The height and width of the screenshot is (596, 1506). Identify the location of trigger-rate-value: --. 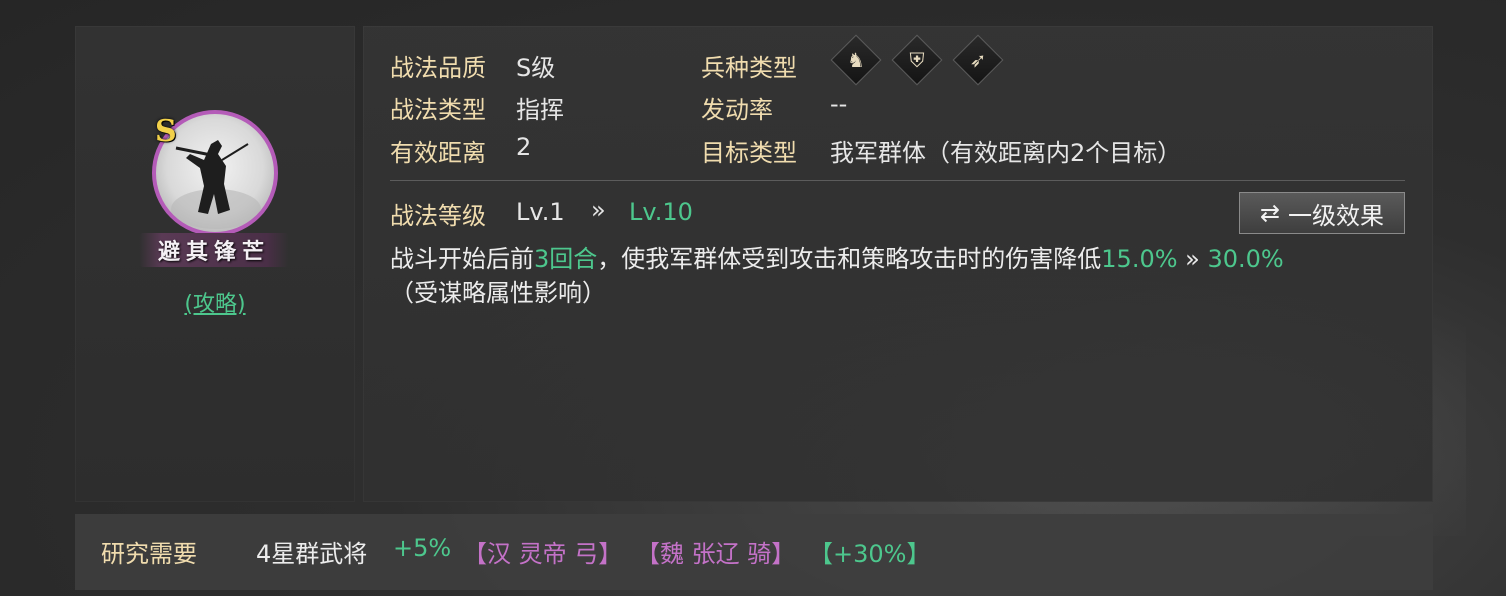
(839, 104).